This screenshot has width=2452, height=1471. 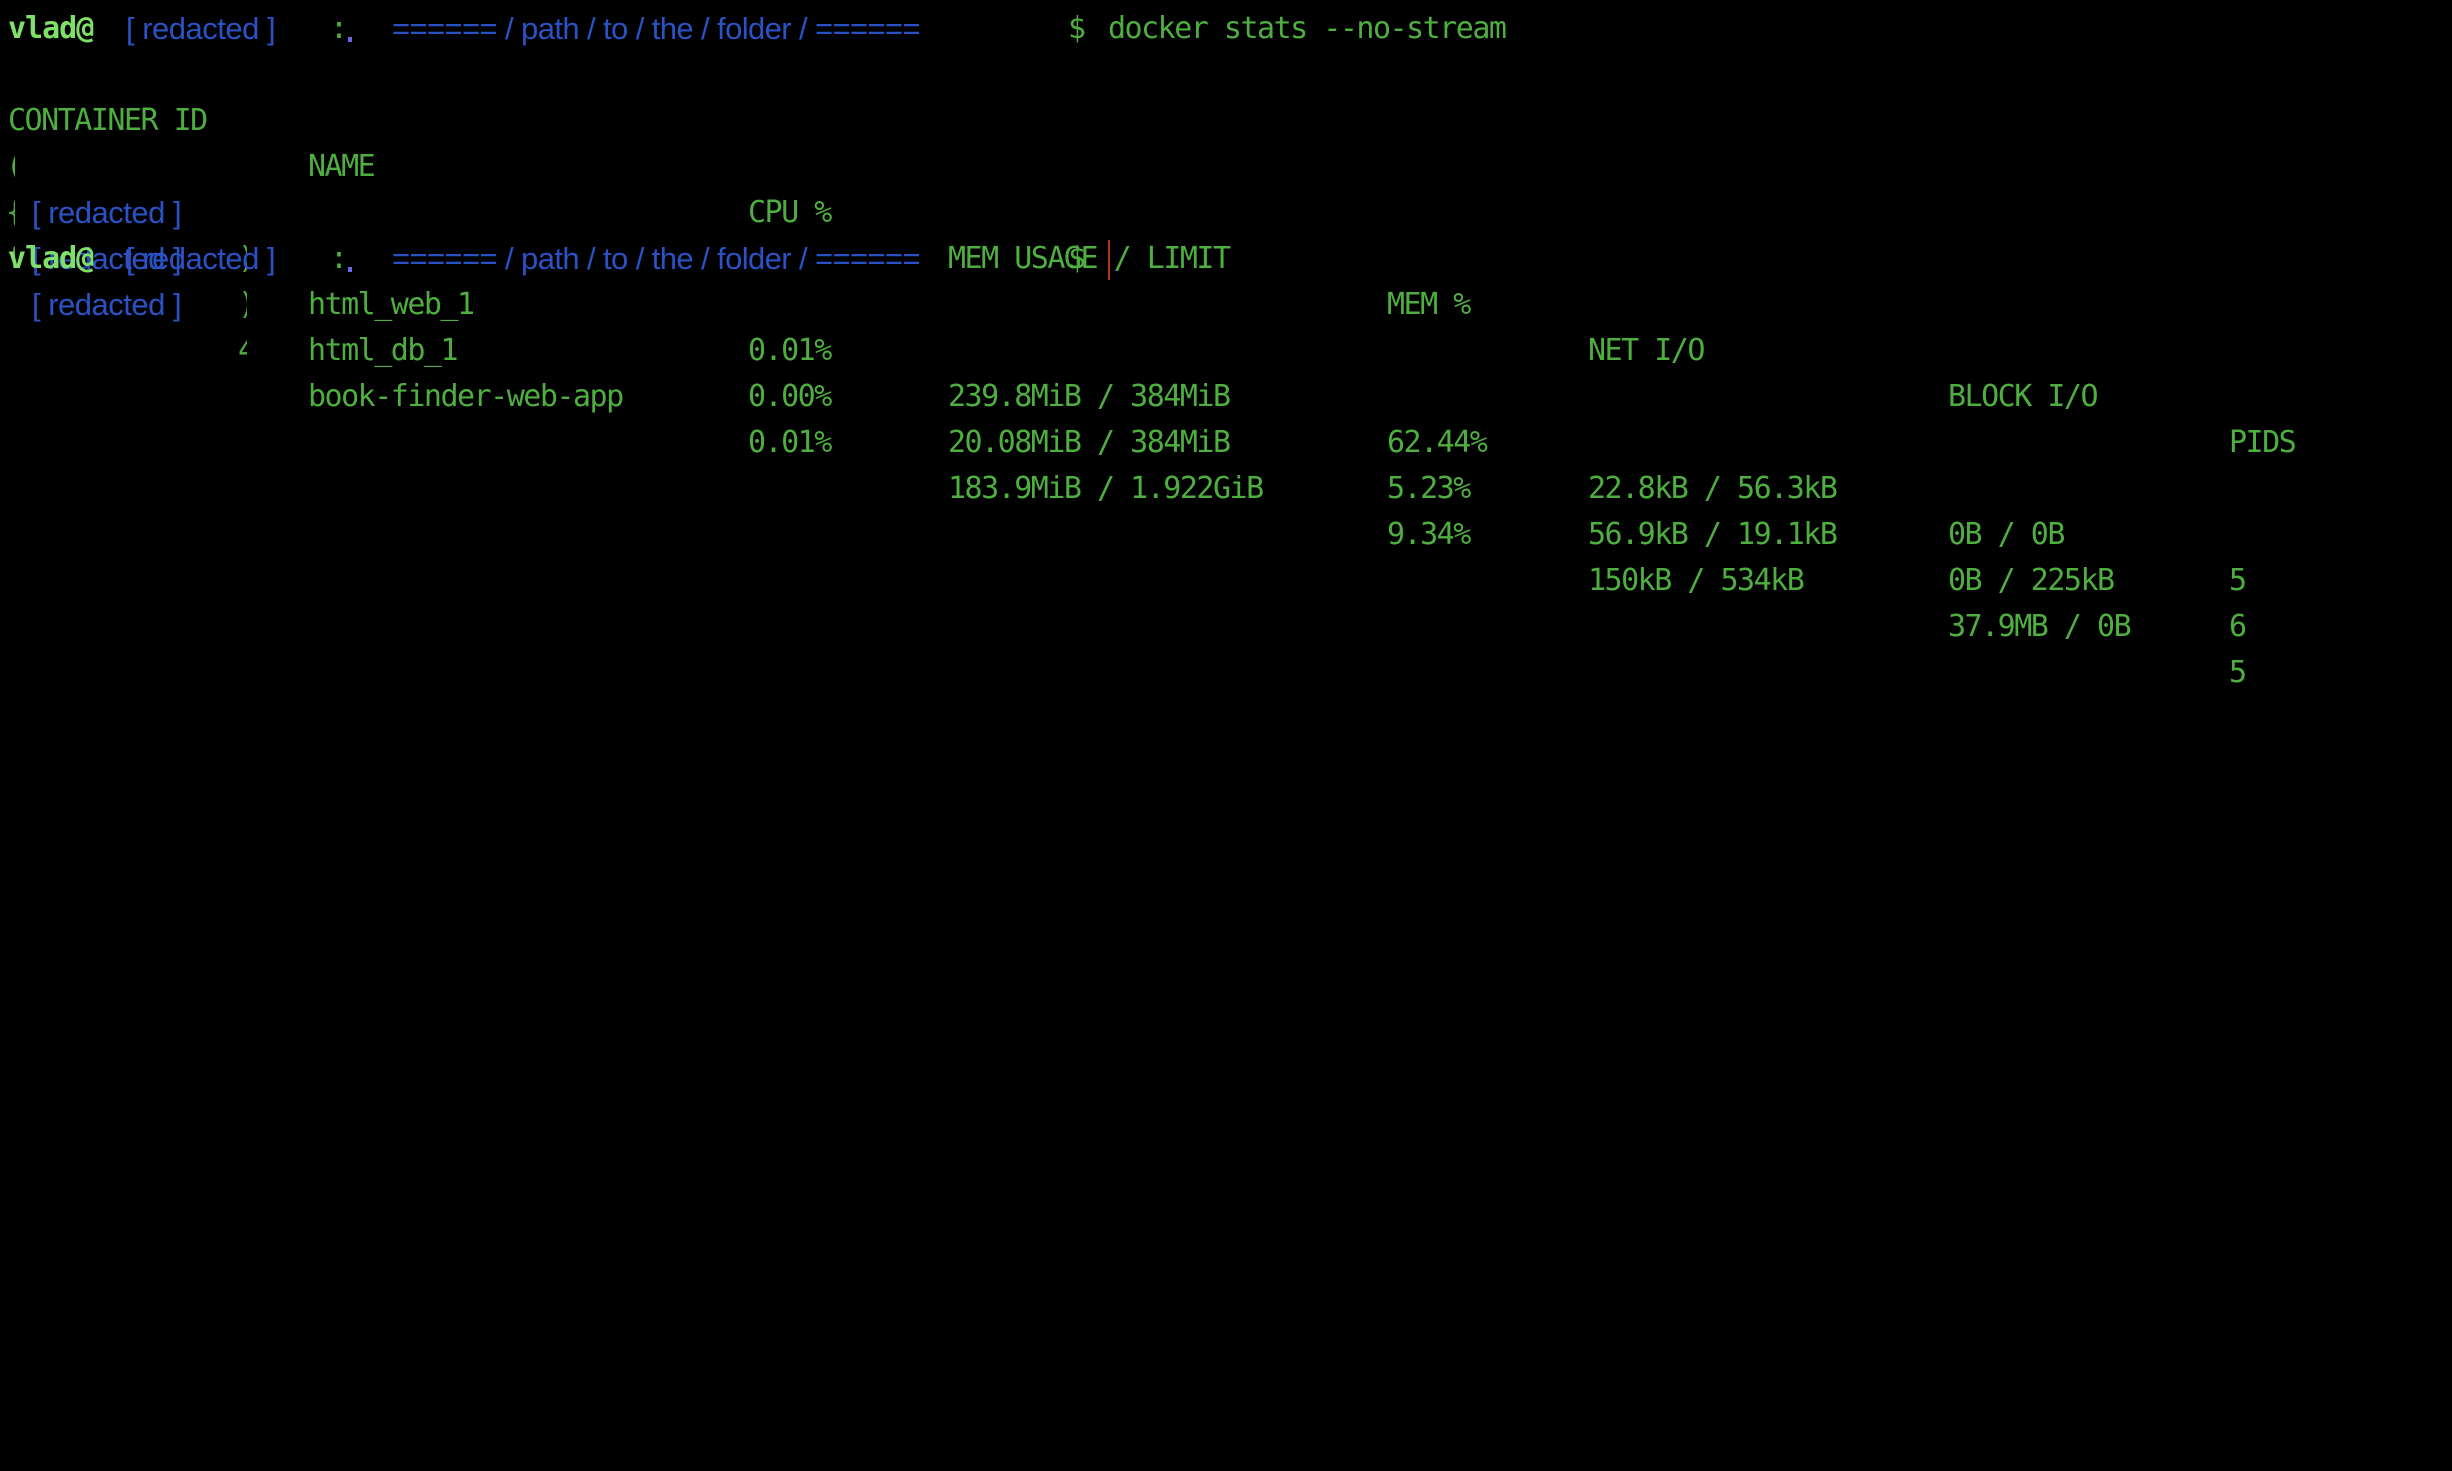 I want to click on cpu-pct: 0.00%, so click(x=790, y=396).